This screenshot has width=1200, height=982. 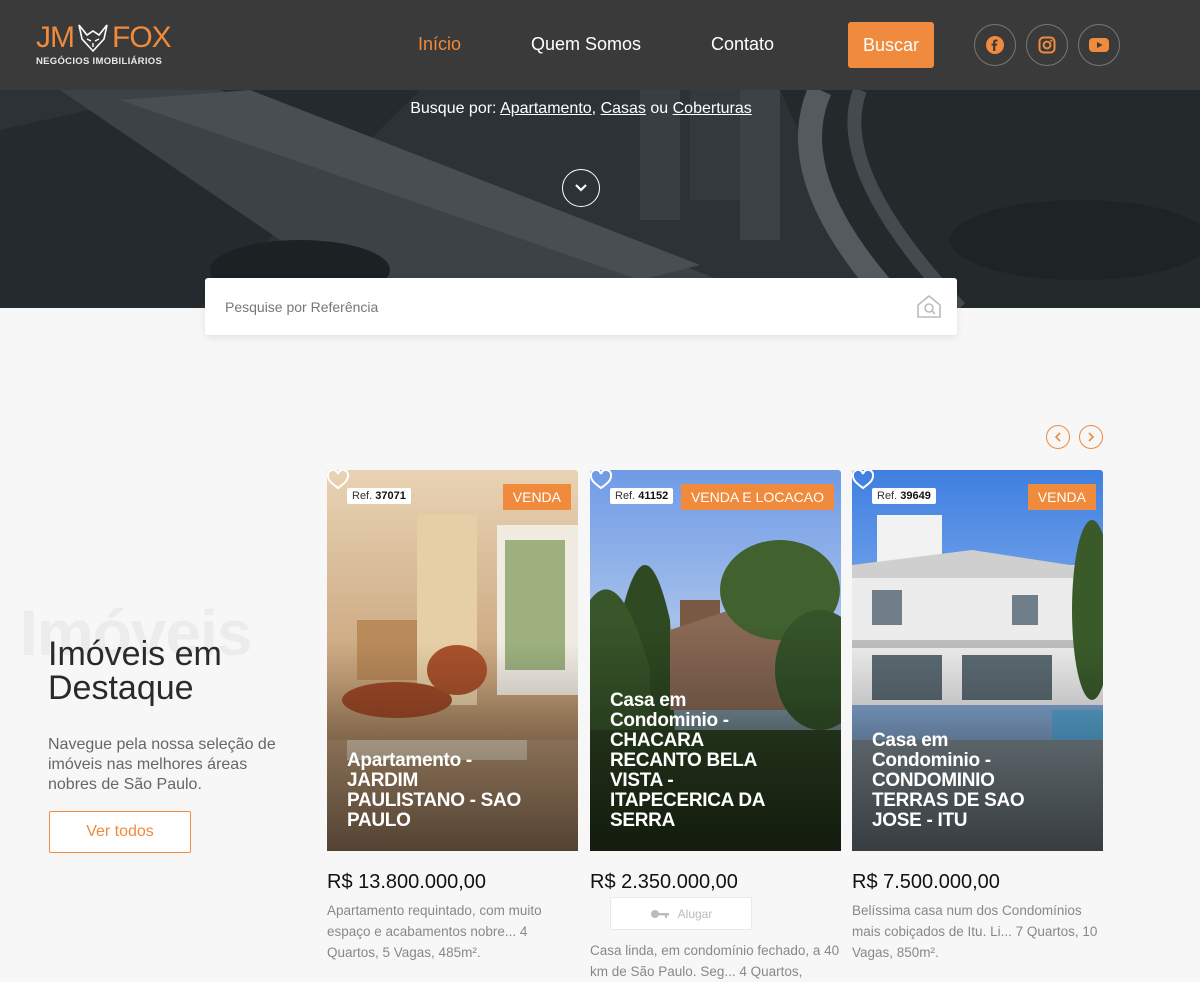 What do you see at coordinates (407, 882) in the screenshot?
I see `property-price: R$ 13.800.000,00` at bounding box center [407, 882].